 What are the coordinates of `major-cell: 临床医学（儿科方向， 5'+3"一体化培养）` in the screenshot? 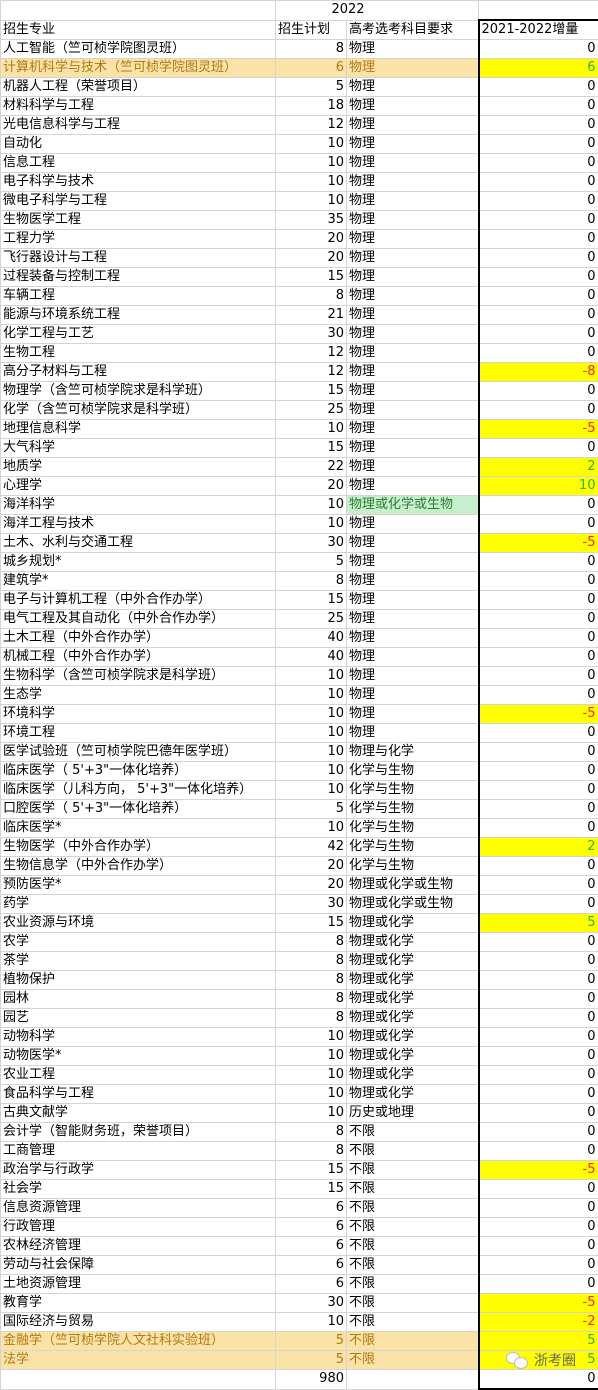 It's located at (138, 790).